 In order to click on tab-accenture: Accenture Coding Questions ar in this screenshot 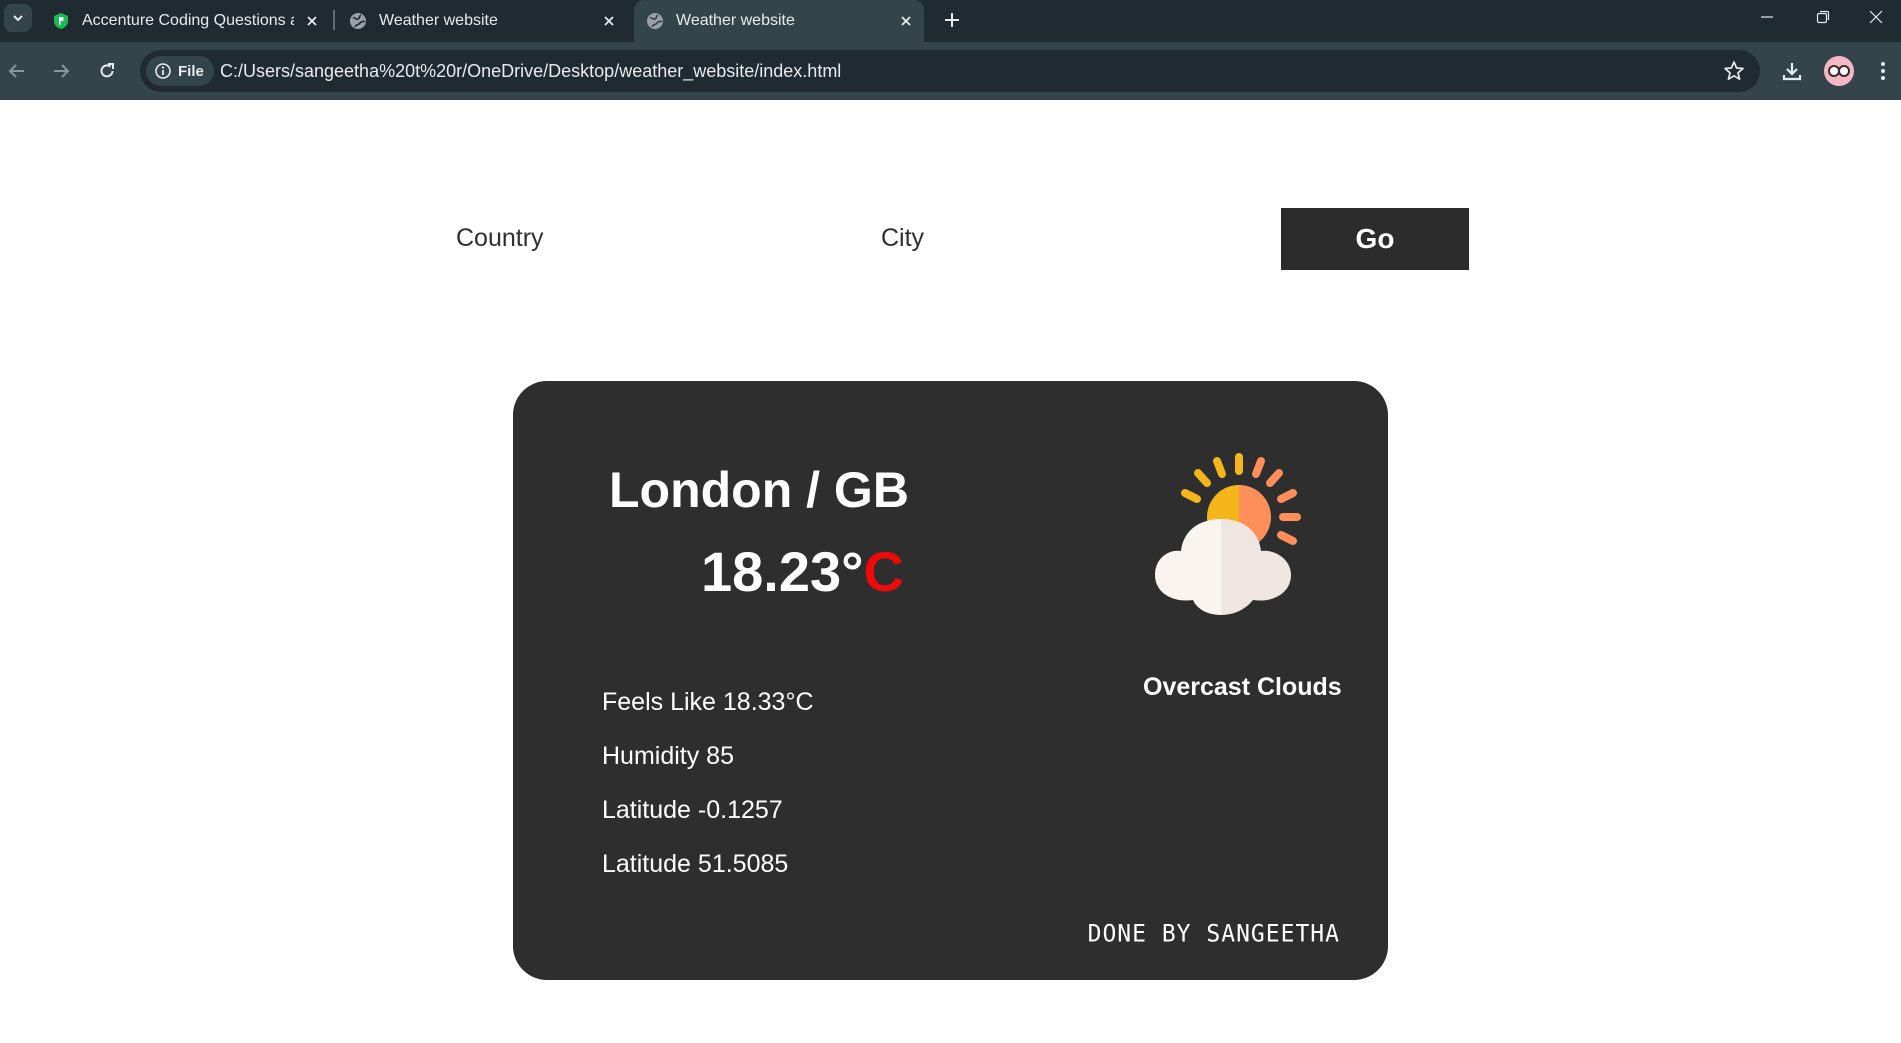, I will do `click(187, 21)`.